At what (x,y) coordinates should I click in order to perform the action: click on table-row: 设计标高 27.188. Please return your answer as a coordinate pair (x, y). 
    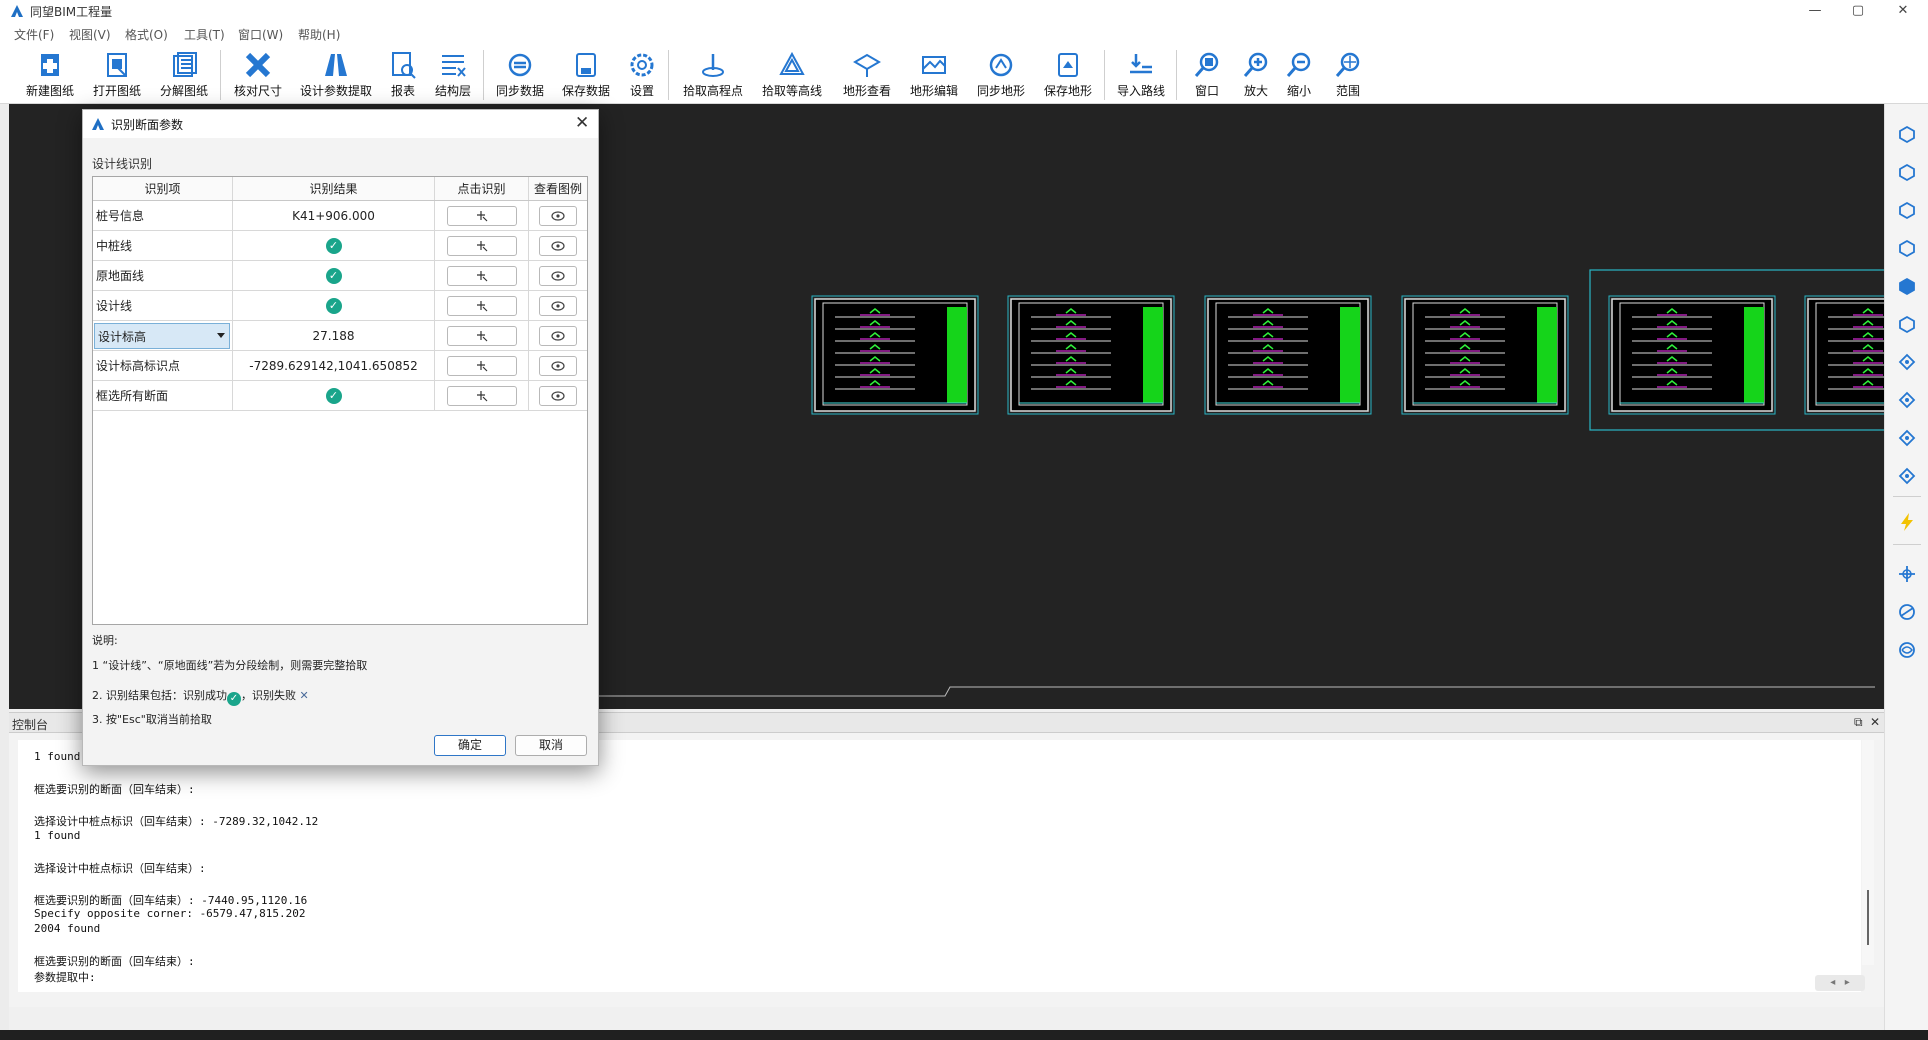
    Looking at the image, I should click on (340, 336).